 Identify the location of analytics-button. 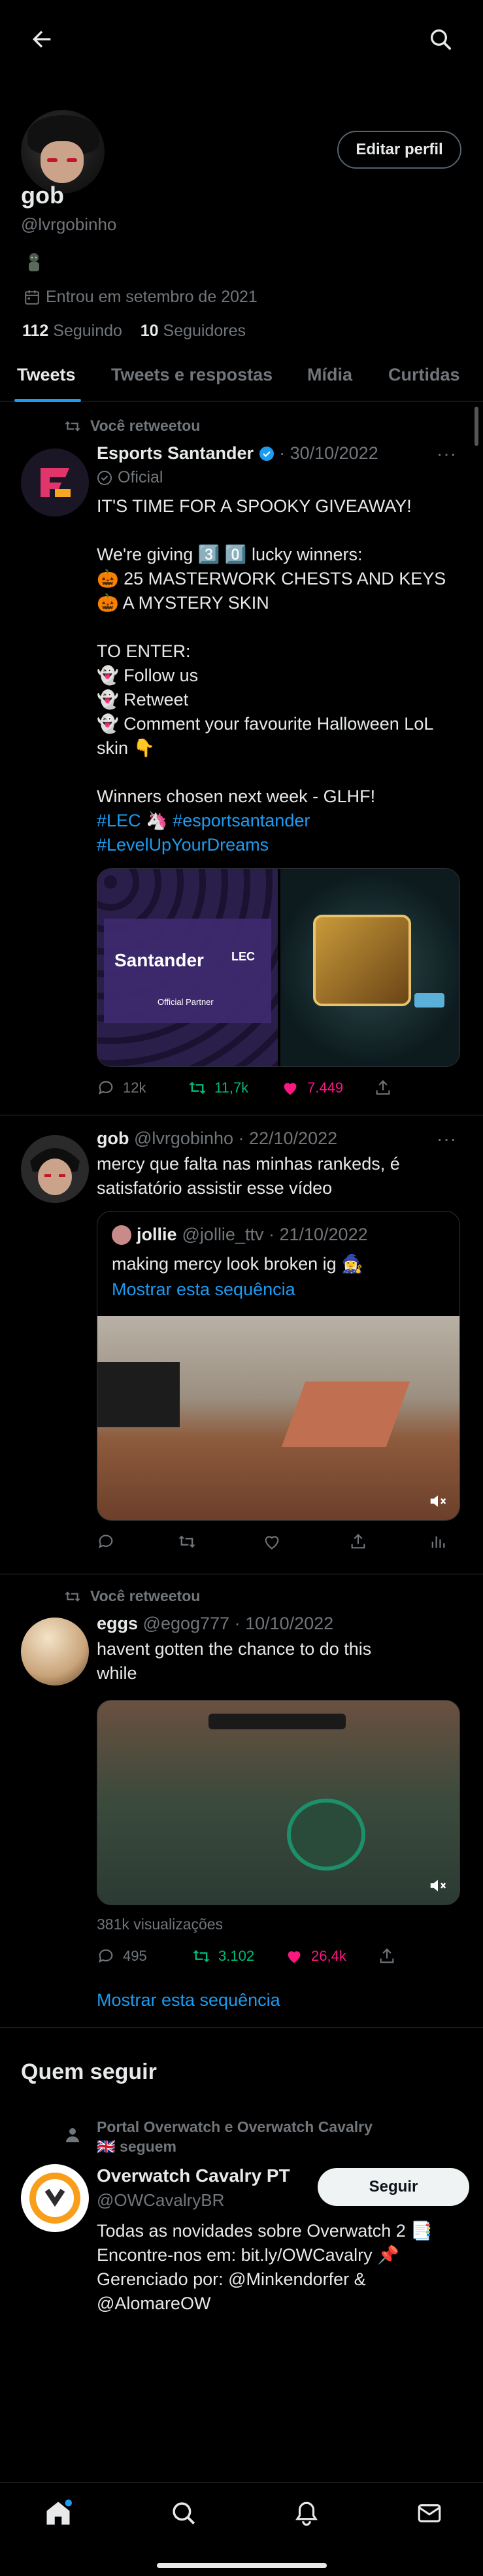
(438, 1542).